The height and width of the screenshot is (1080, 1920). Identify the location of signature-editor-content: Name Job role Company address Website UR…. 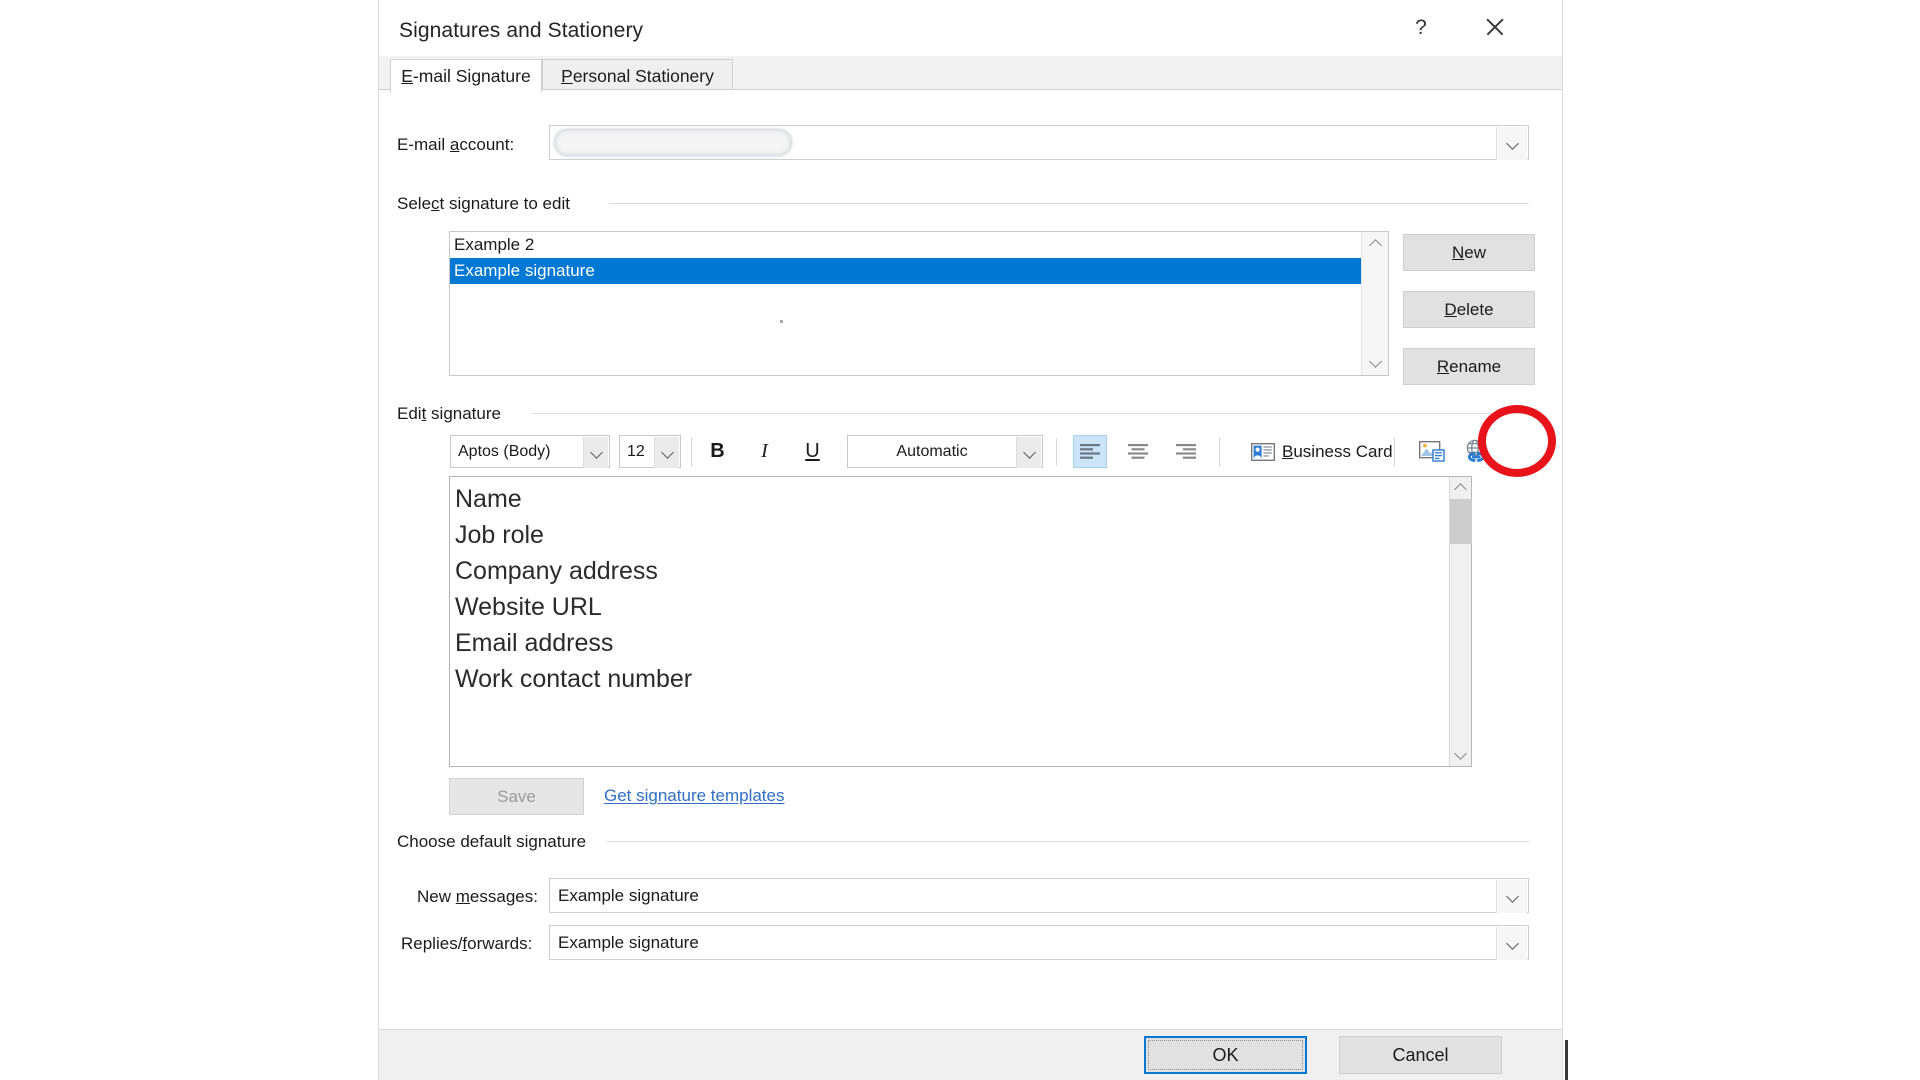
(948, 589).